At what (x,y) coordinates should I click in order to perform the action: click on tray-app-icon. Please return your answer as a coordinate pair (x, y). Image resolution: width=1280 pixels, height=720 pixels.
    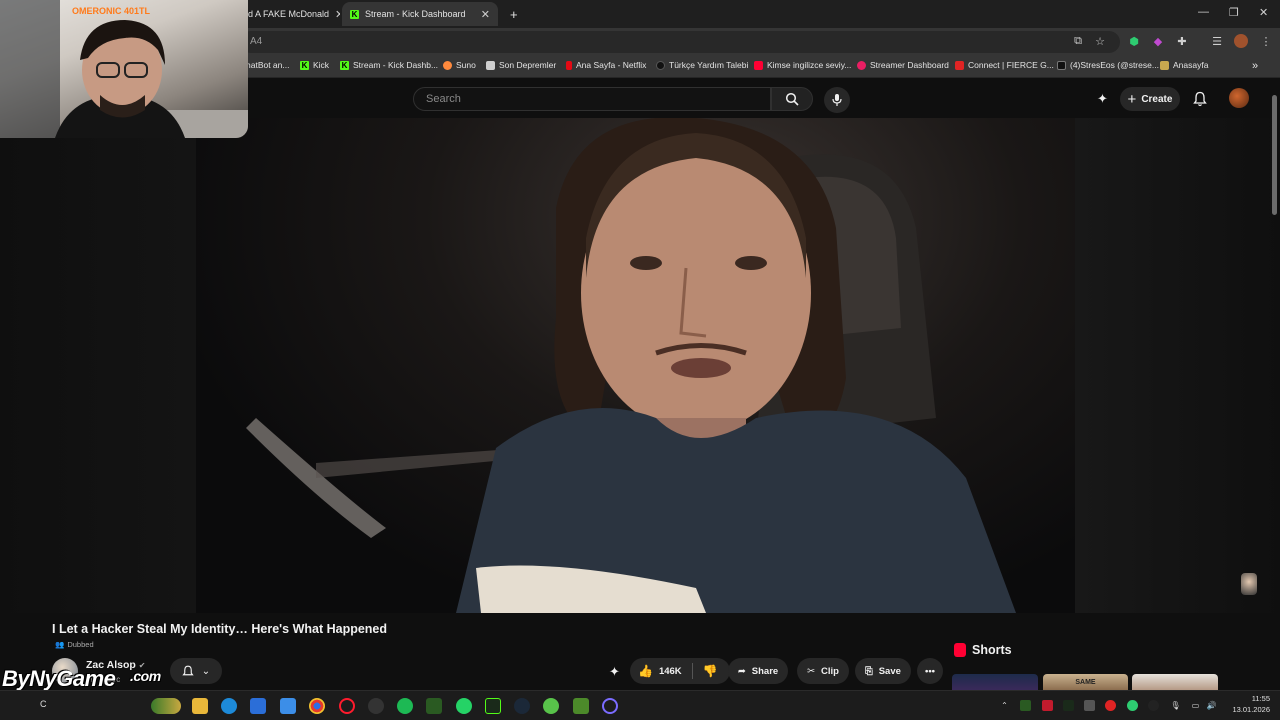
    Looking at the image, I should click on (1089, 705).